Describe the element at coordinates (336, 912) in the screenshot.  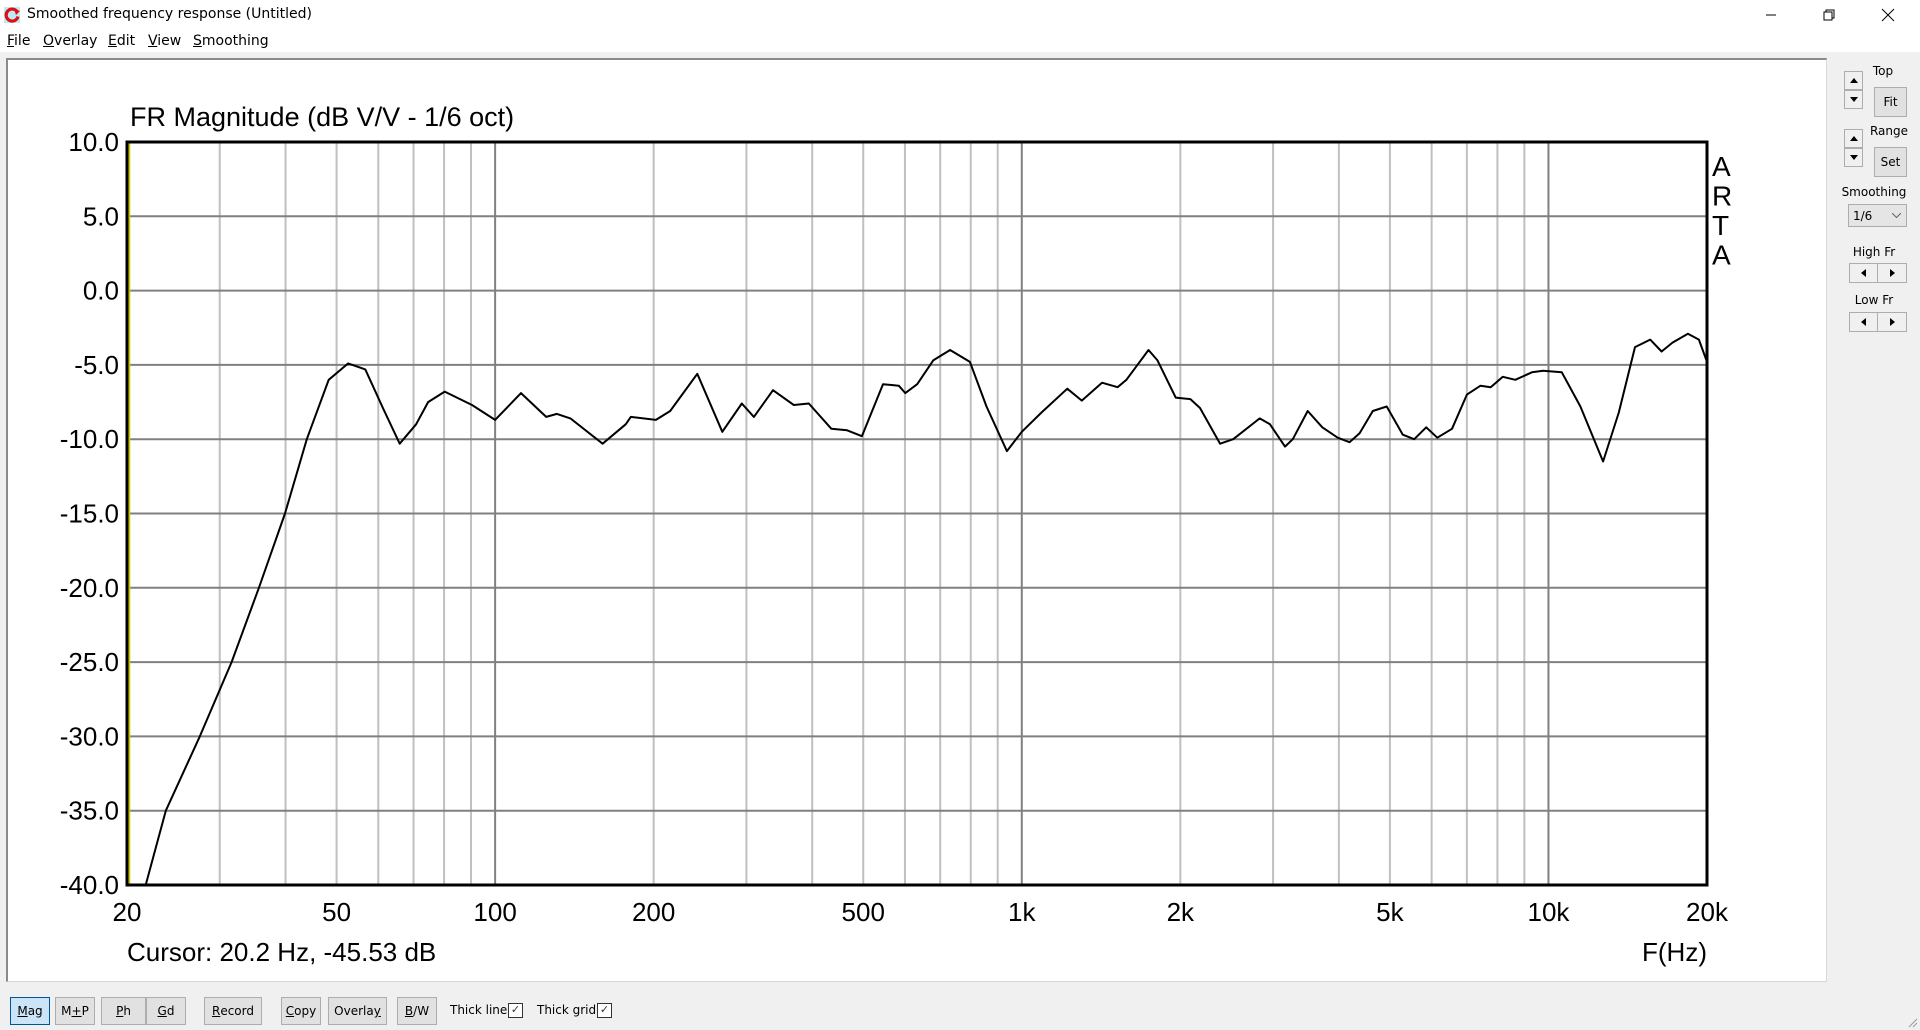
I see `x-tick-label: 50` at that location.